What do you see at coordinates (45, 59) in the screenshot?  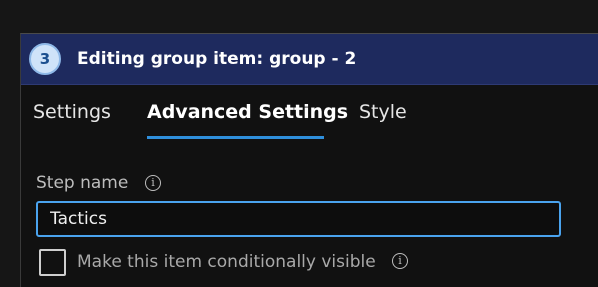 I see `step-number-badge: 3` at bounding box center [45, 59].